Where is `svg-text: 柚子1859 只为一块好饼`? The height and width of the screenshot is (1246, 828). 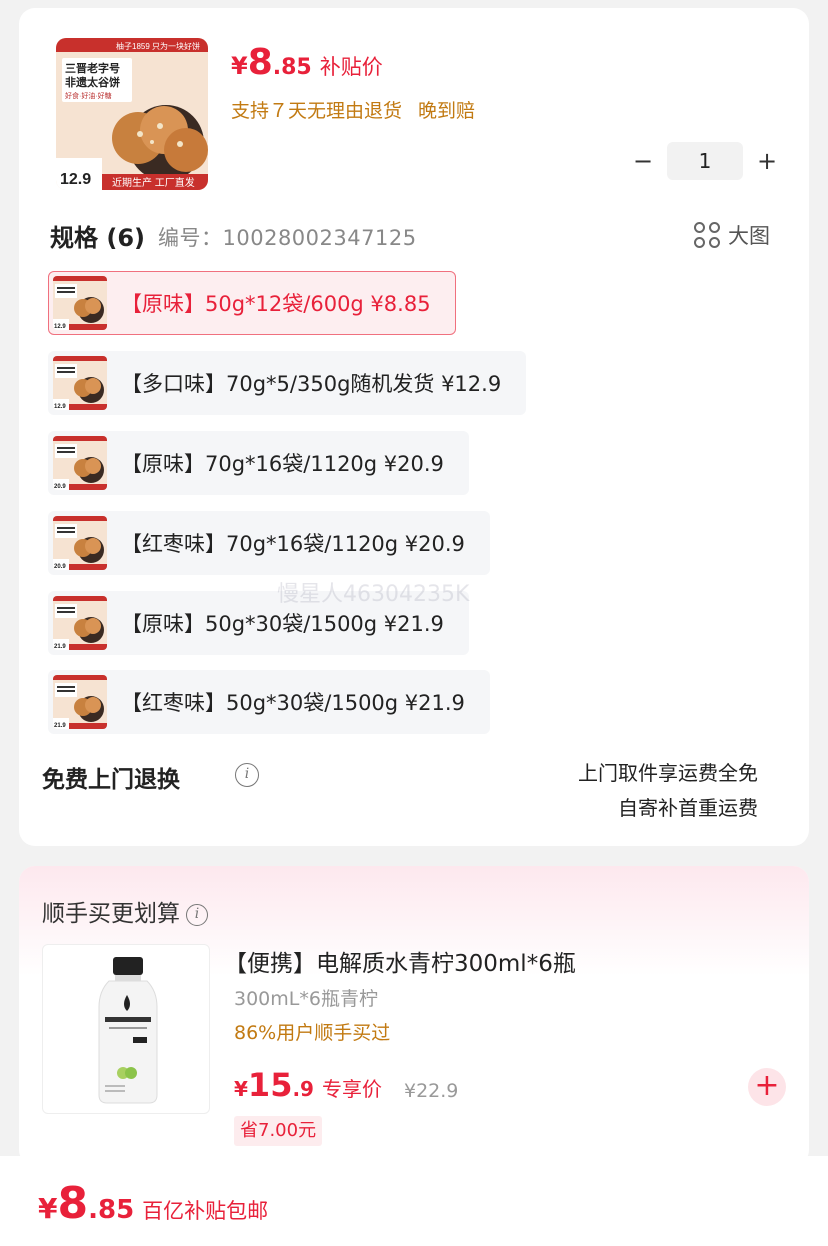
svg-text: 柚子1859 只为一块好饼 is located at coordinates (158, 46).